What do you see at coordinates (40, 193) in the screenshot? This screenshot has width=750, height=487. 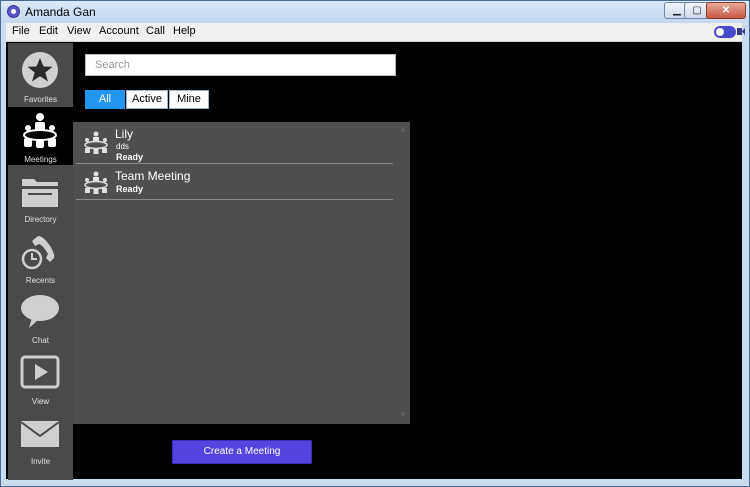 I see `folder-icon` at bounding box center [40, 193].